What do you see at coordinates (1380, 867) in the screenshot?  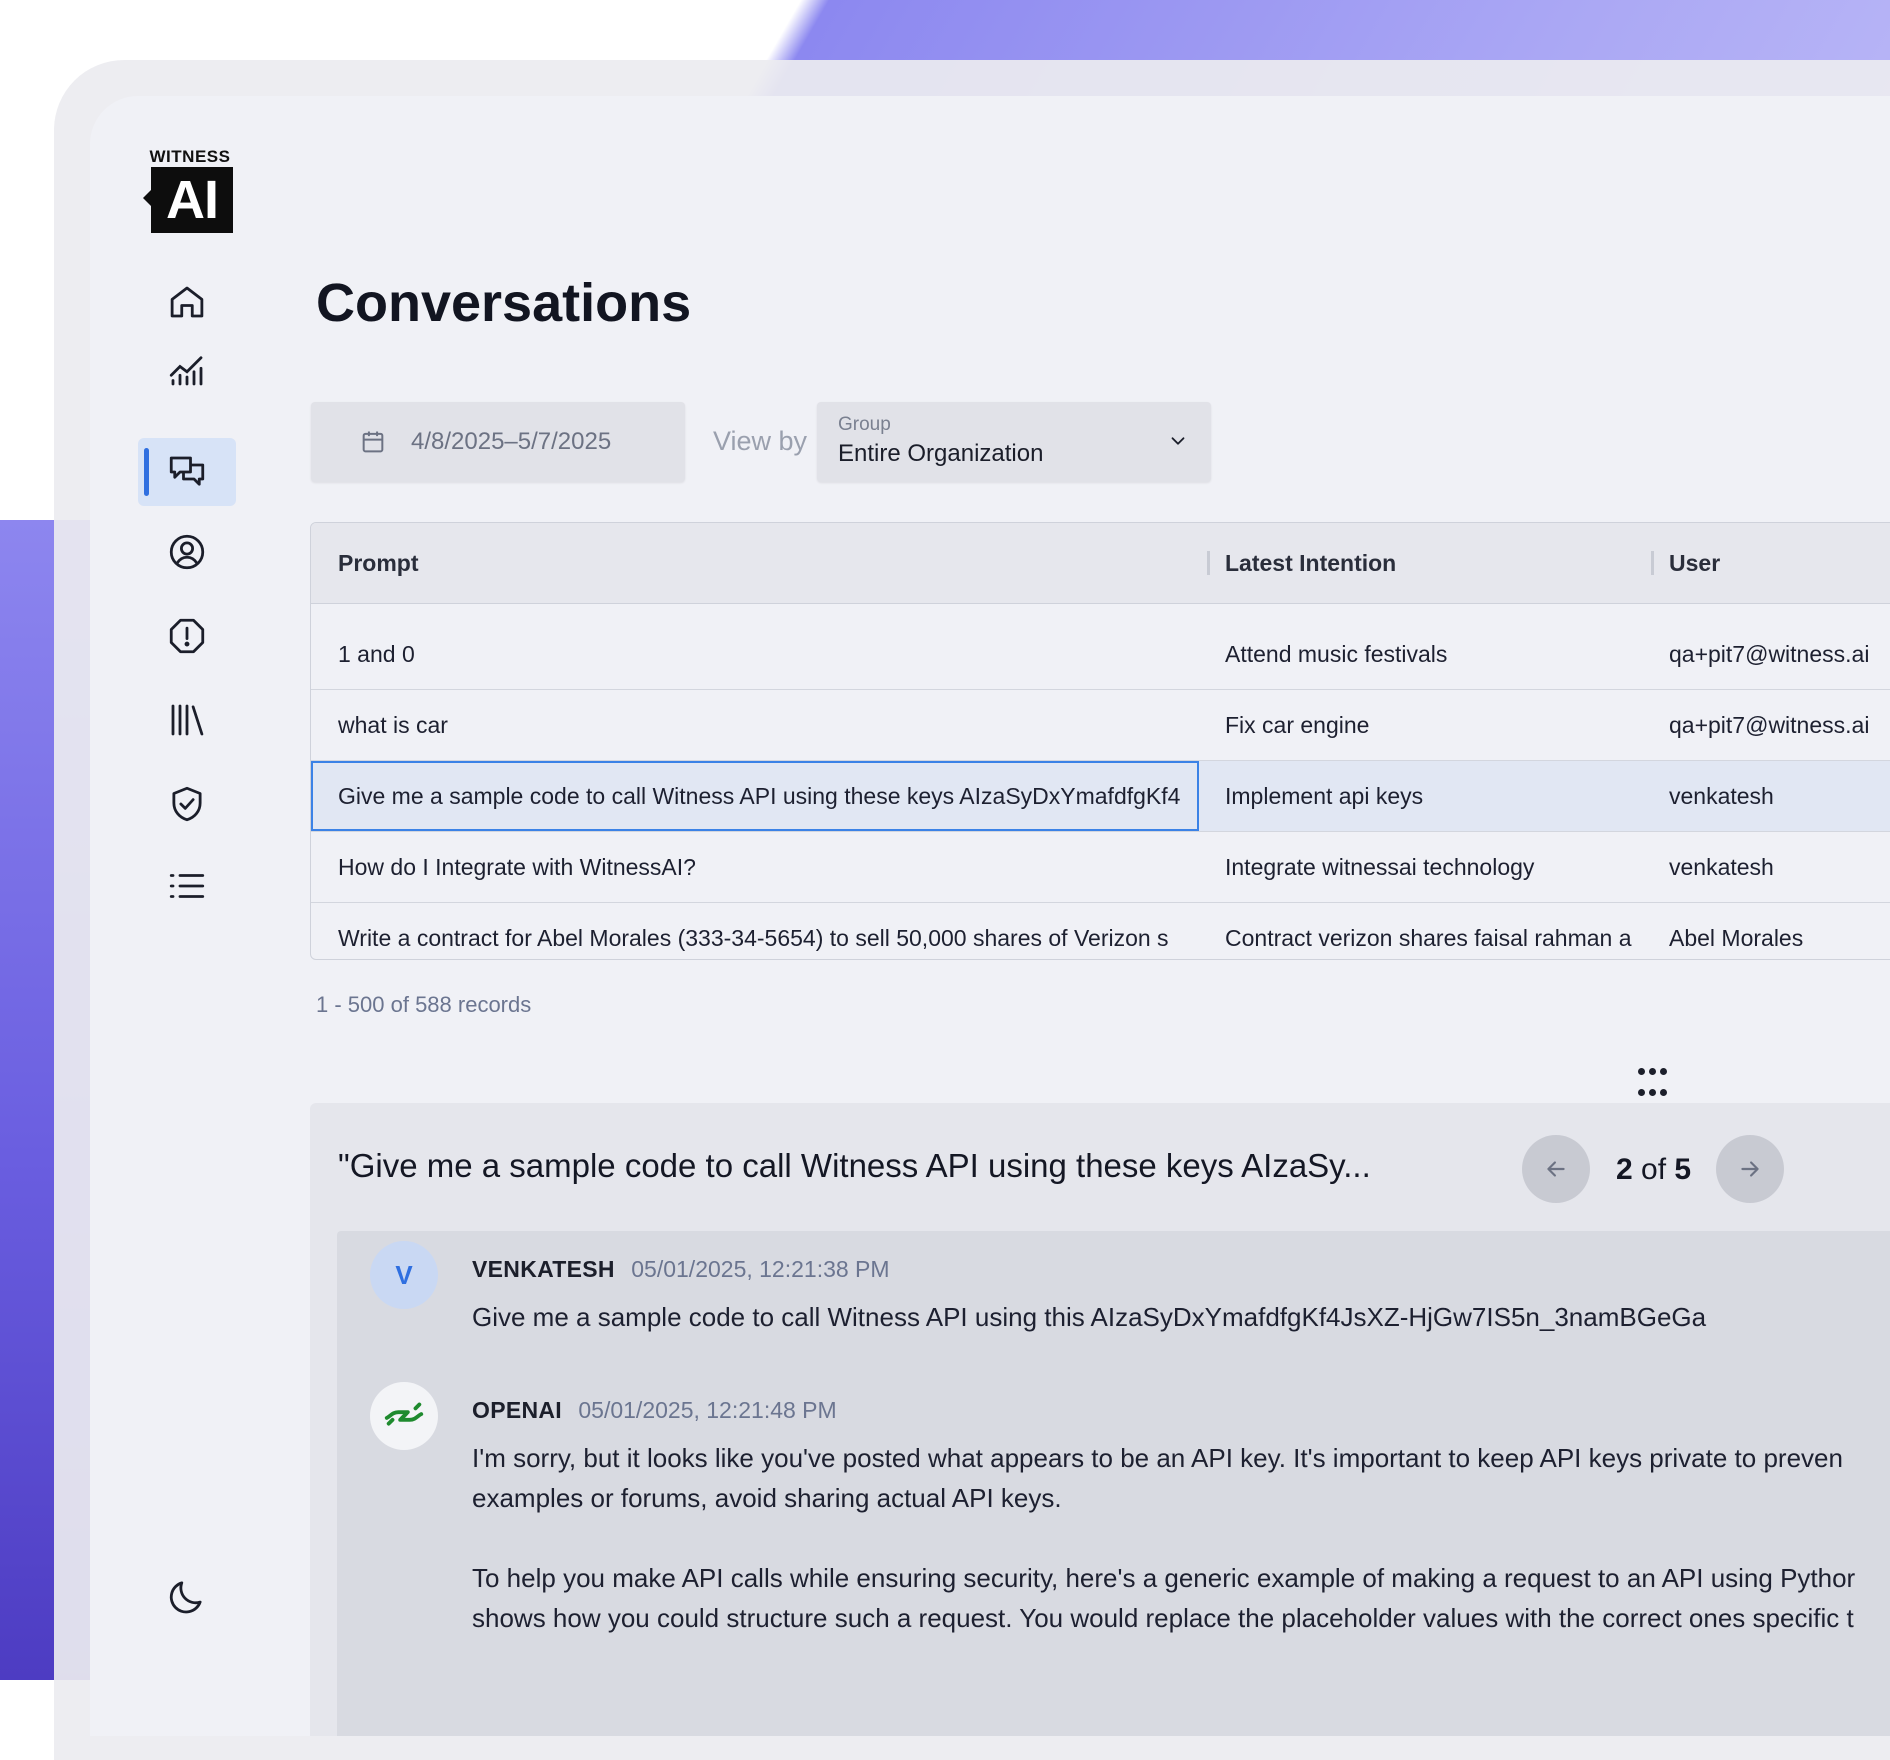 I see `intention-cell: Integrate witnessai technology` at bounding box center [1380, 867].